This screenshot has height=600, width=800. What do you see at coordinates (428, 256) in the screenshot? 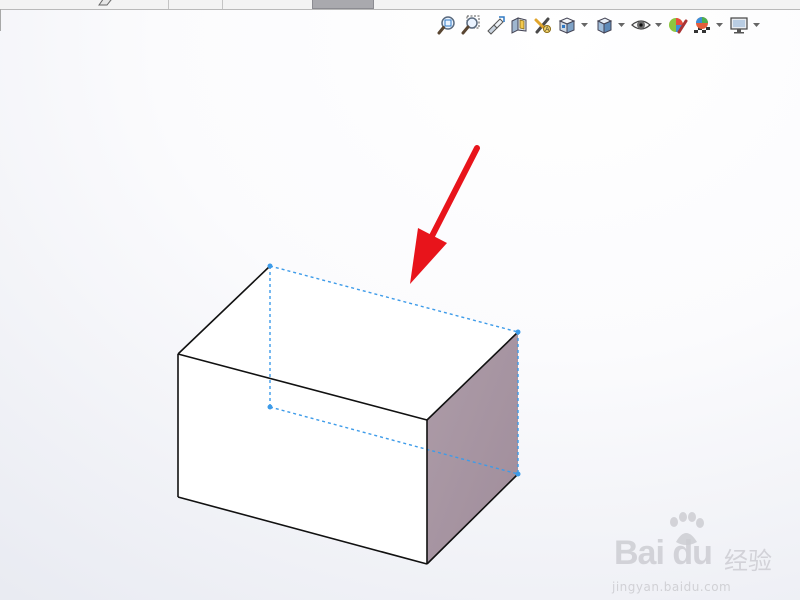
I see `arrow-head` at bounding box center [428, 256].